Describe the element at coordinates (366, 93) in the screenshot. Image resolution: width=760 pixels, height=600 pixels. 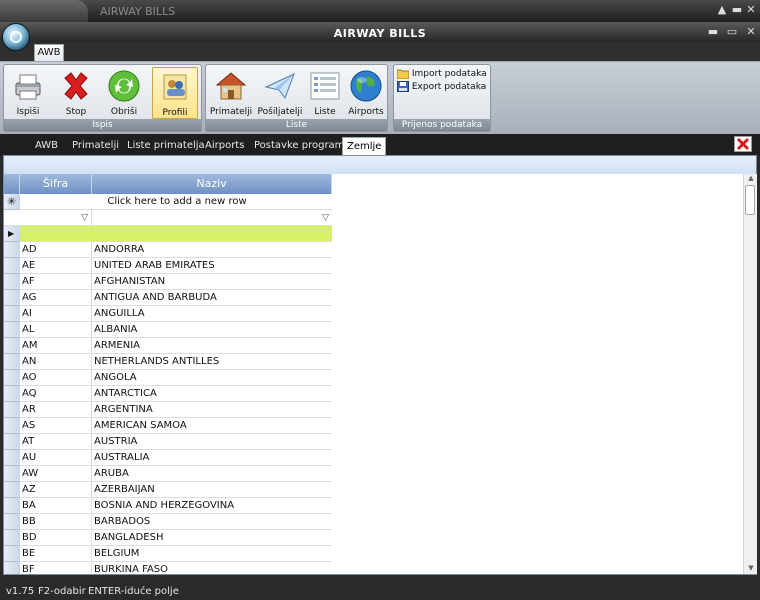
I see `airports-button: Airports` at that location.